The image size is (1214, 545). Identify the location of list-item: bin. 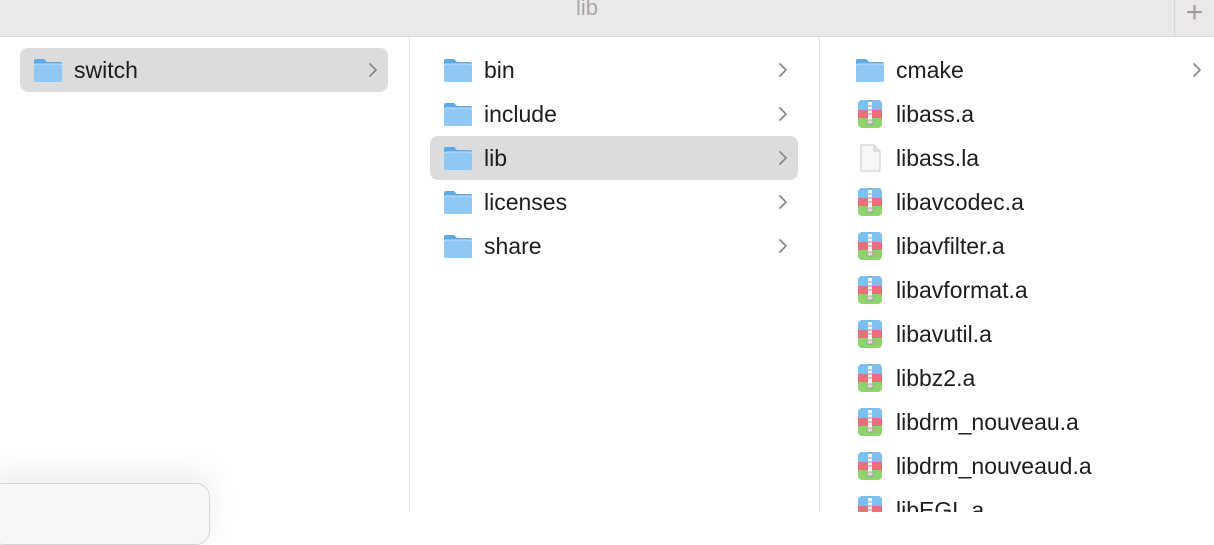
(614, 70).